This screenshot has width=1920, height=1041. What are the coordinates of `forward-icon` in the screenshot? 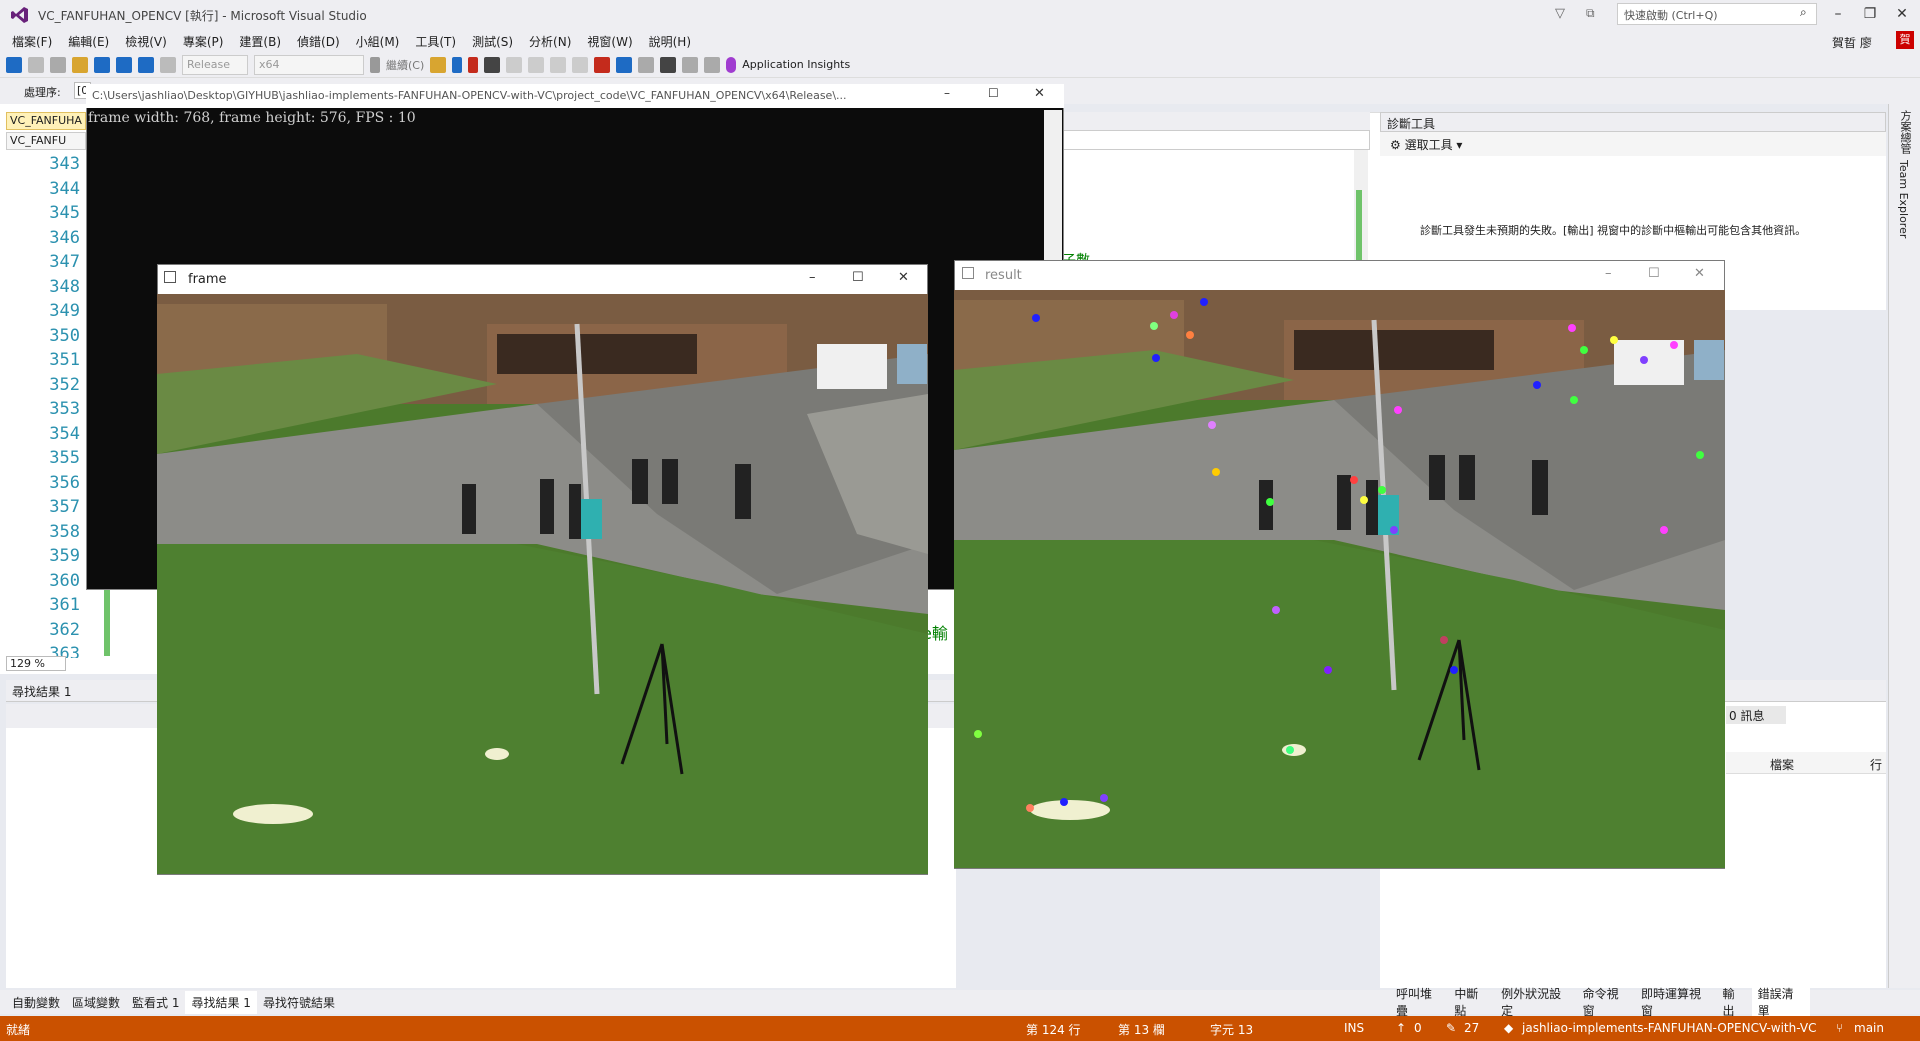 It's located at (36, 64).